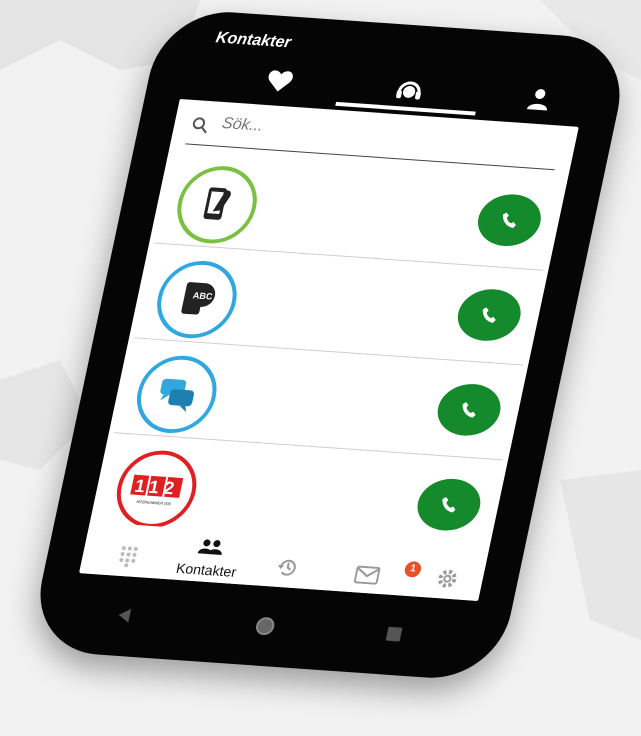  I want to click on sign-language-phone-icon, so click(217, 205).